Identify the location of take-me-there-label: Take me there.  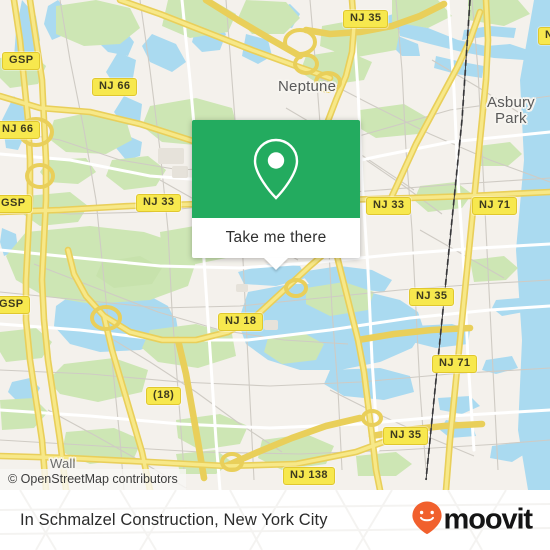
(276, 237).